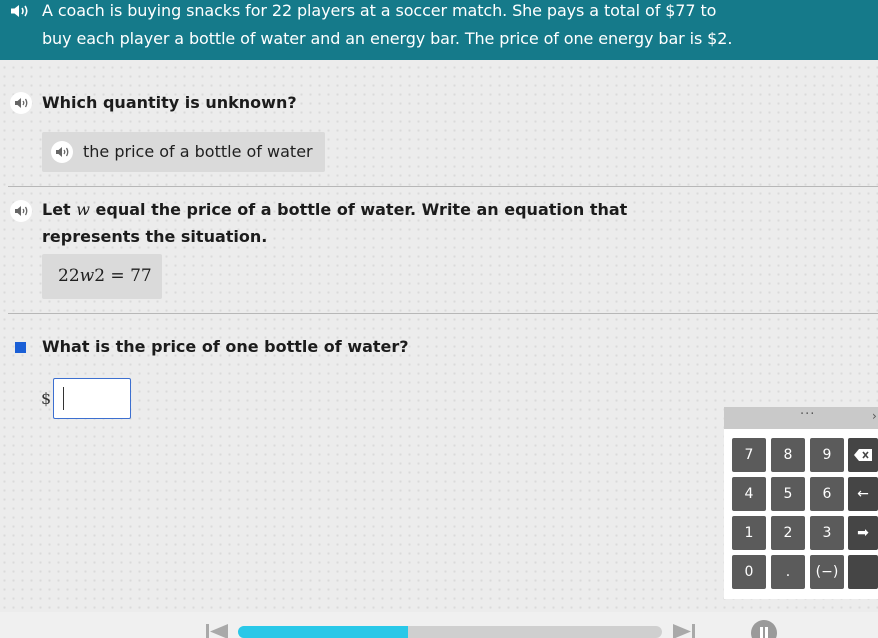 This screenshot has width=878, height=638. What do you see at coordinates (807, 414) in the screenshot?
I see `more-icon: ···` at bounding box center [807, 414].